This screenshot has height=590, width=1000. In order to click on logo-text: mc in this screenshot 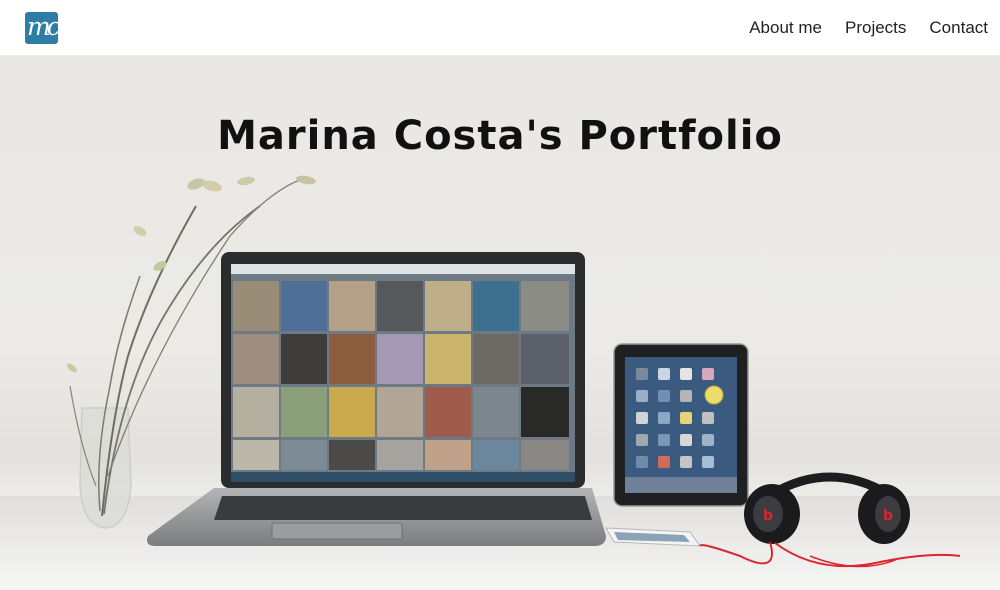, I will do `click(42, 26)`.